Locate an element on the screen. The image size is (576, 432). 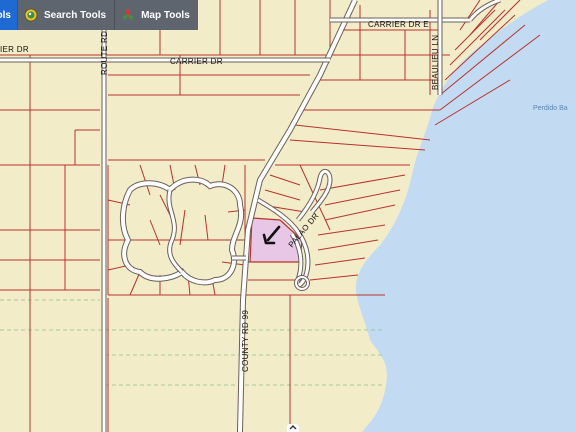
toolbar: ols Search Tools Map Tools is located at coordinates (99, 15).